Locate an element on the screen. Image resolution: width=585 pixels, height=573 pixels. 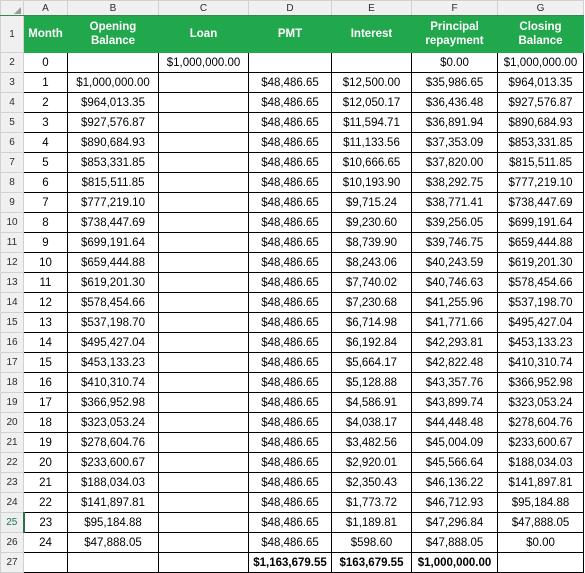
cell-closing-balance-20: $278,604.76 is located at coordinates (540, 422).